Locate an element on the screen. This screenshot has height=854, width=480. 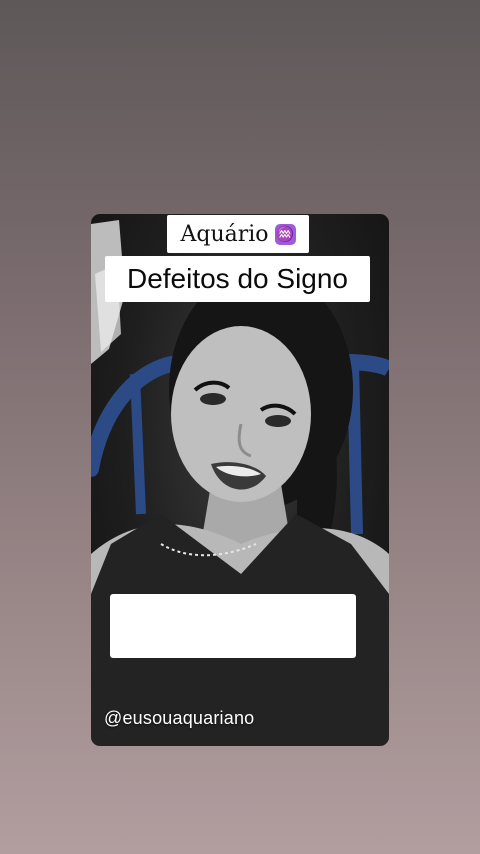
creator-handle: @eusouaquariano is located at coordinates (179, 718).